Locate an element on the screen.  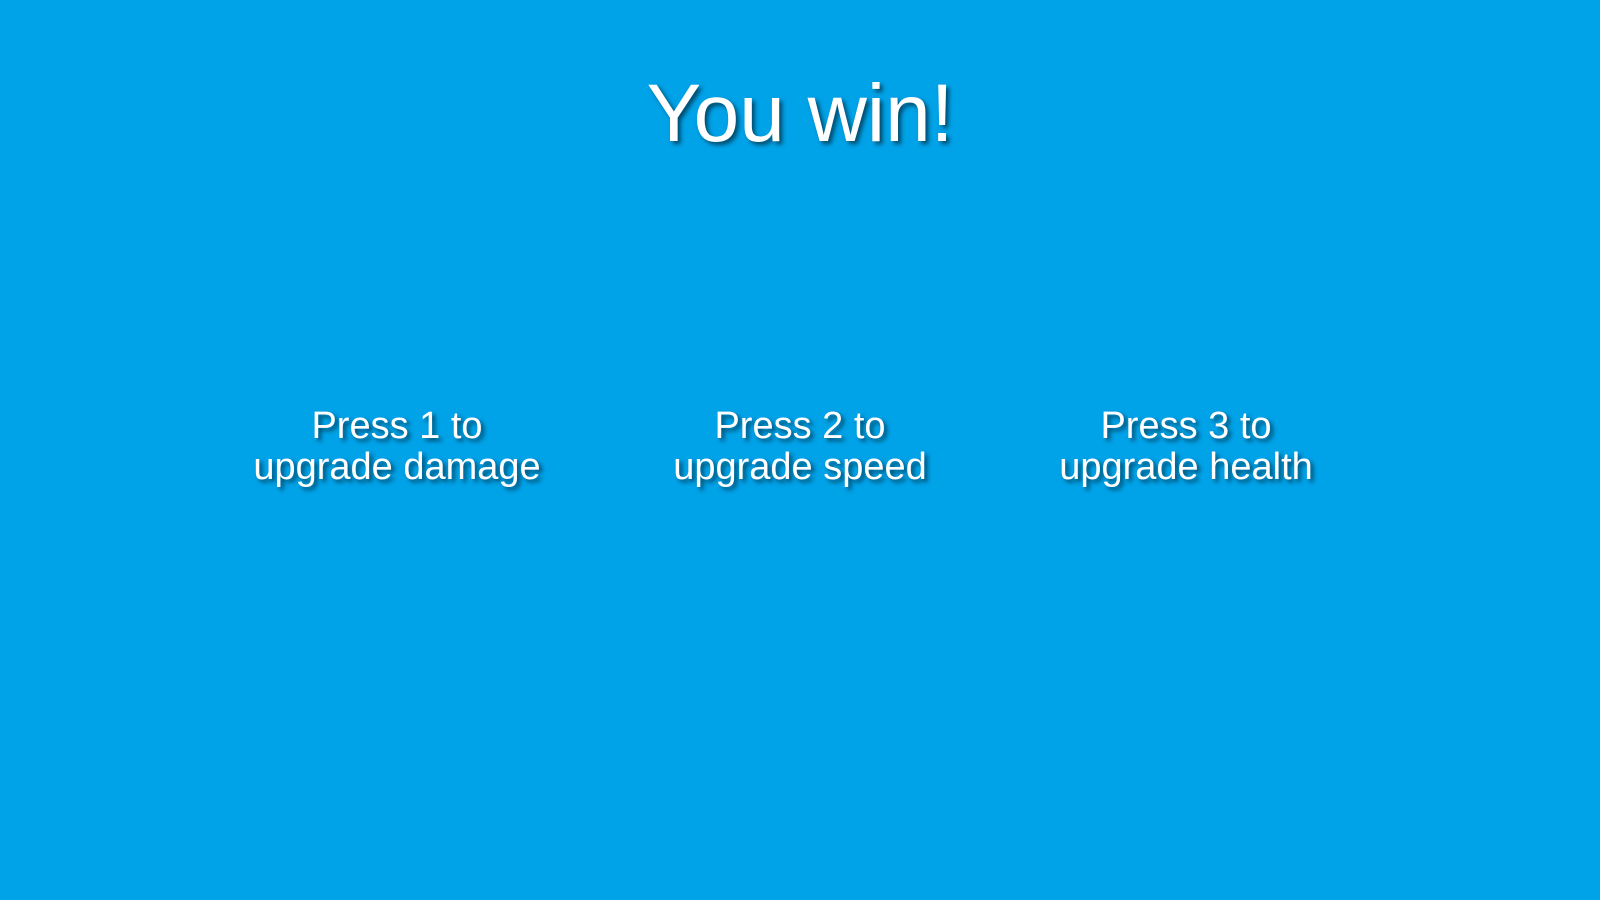
upgrade-health-label: upgrade health is located at coordinates (1186, 467).